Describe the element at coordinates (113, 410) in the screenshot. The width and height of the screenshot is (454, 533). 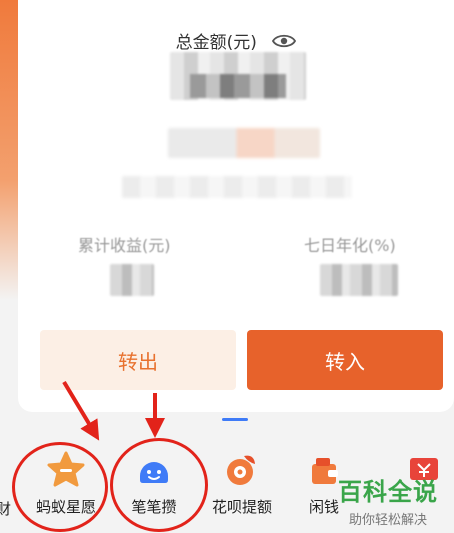
I see `annotation-arrows` at that location.